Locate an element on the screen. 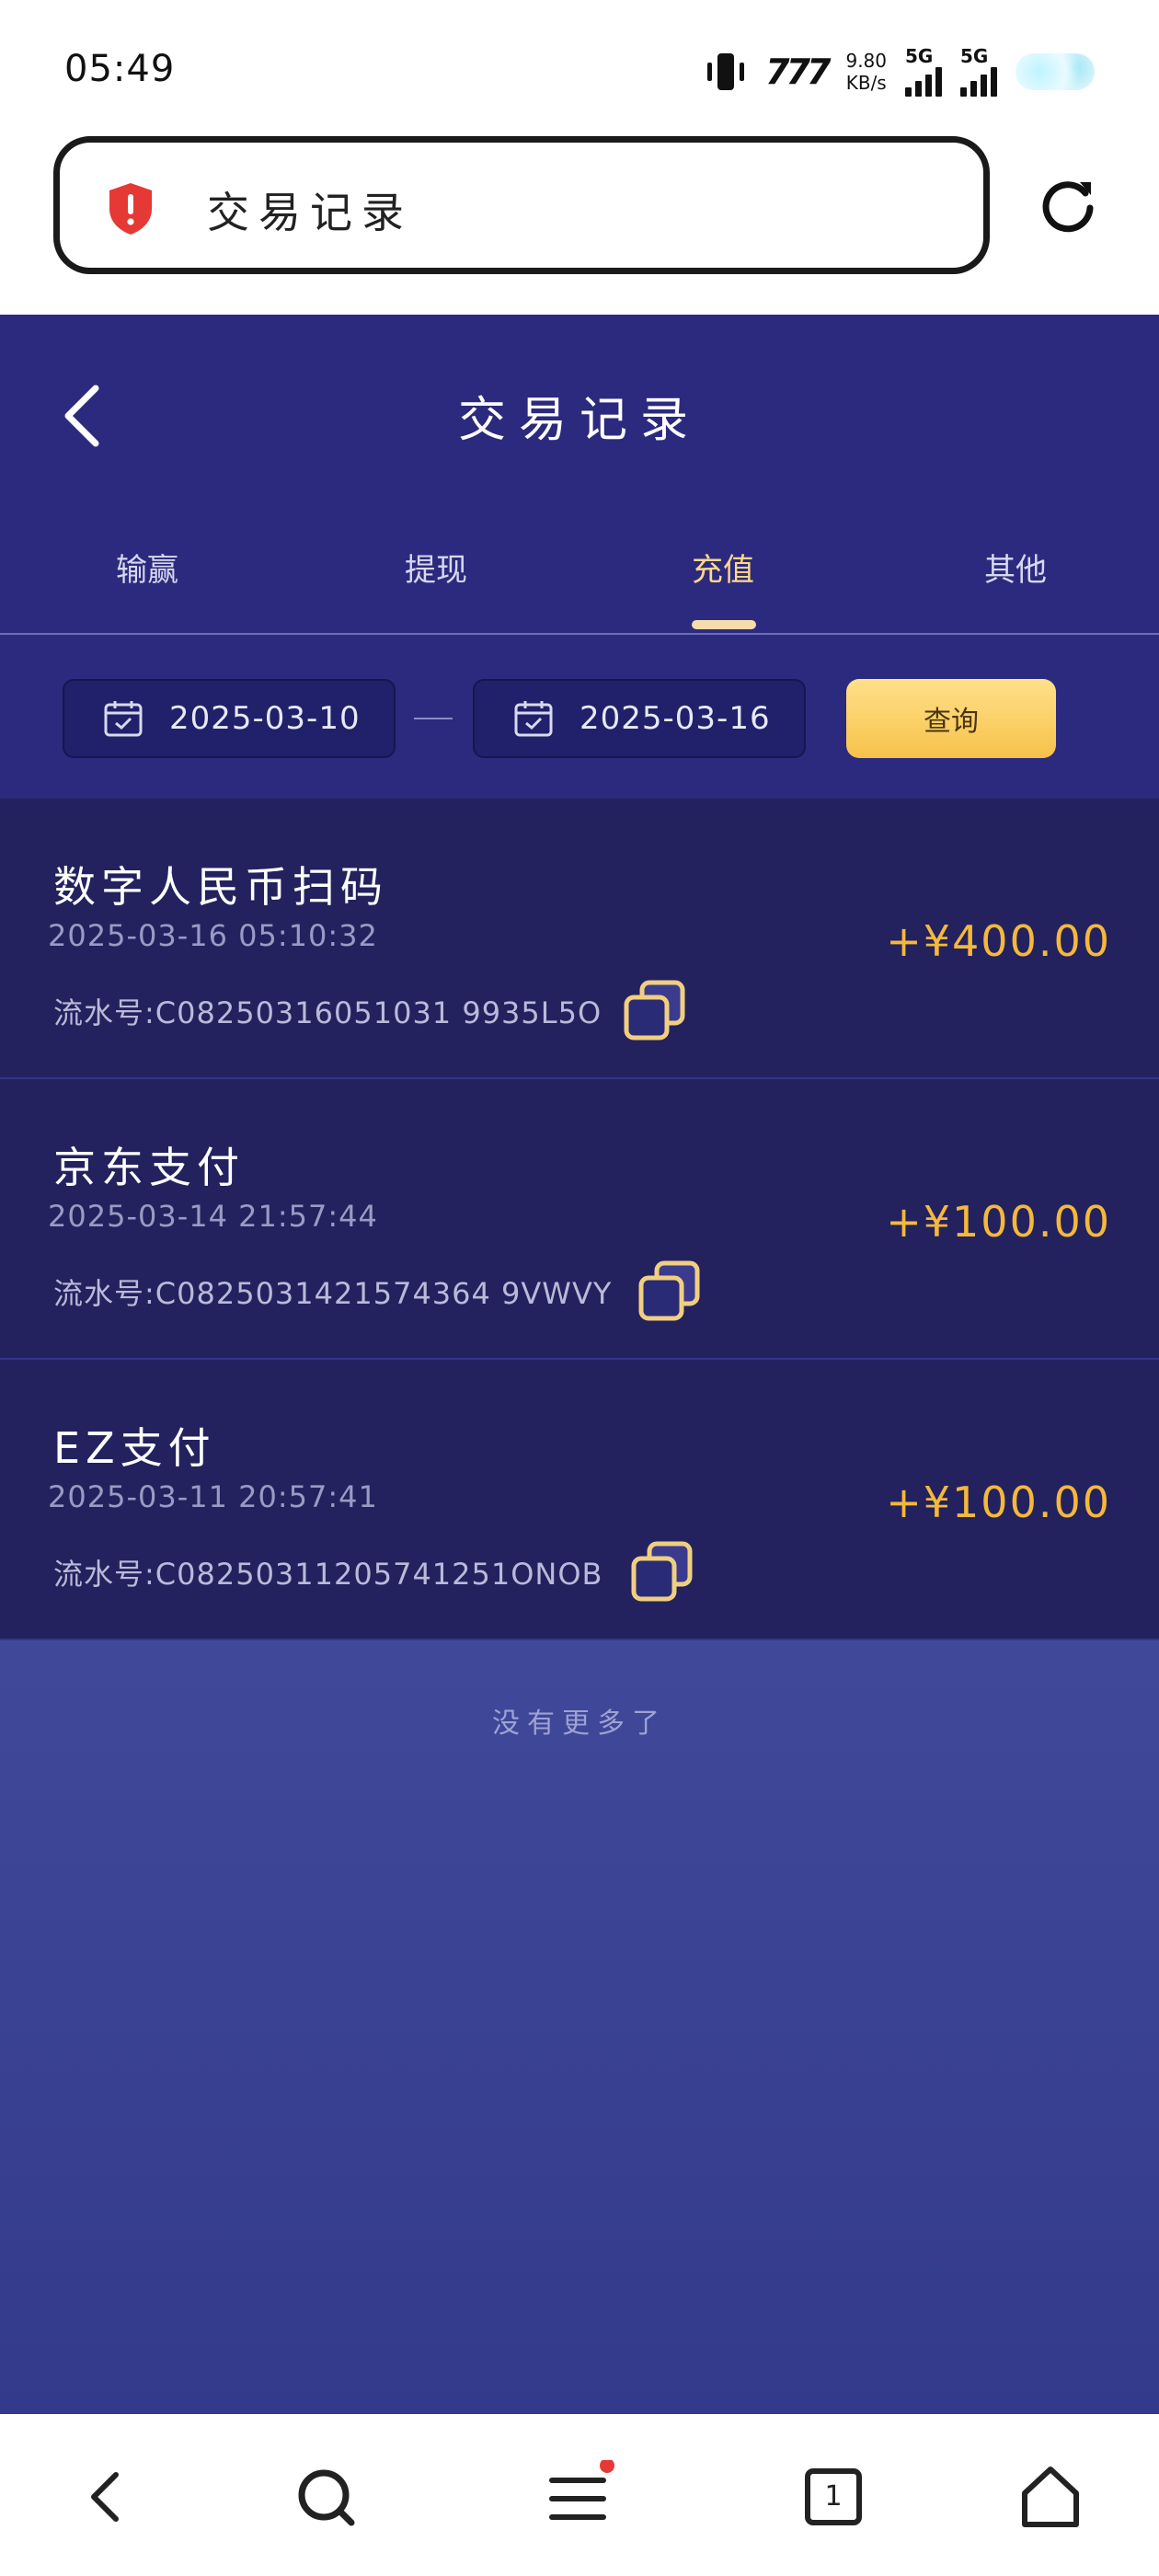 The width and height of the screenshot is (1159, 2576). net-speed-unit: KB/s is located at coordinates (866, 83).